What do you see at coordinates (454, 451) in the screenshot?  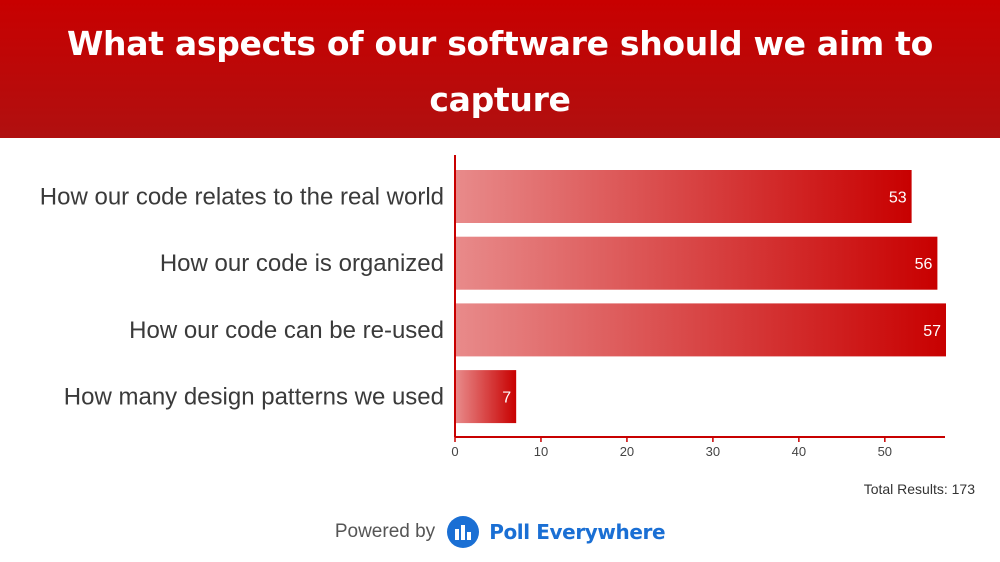 I see `x-tick-label: 0` at bounding box center [454, 451].